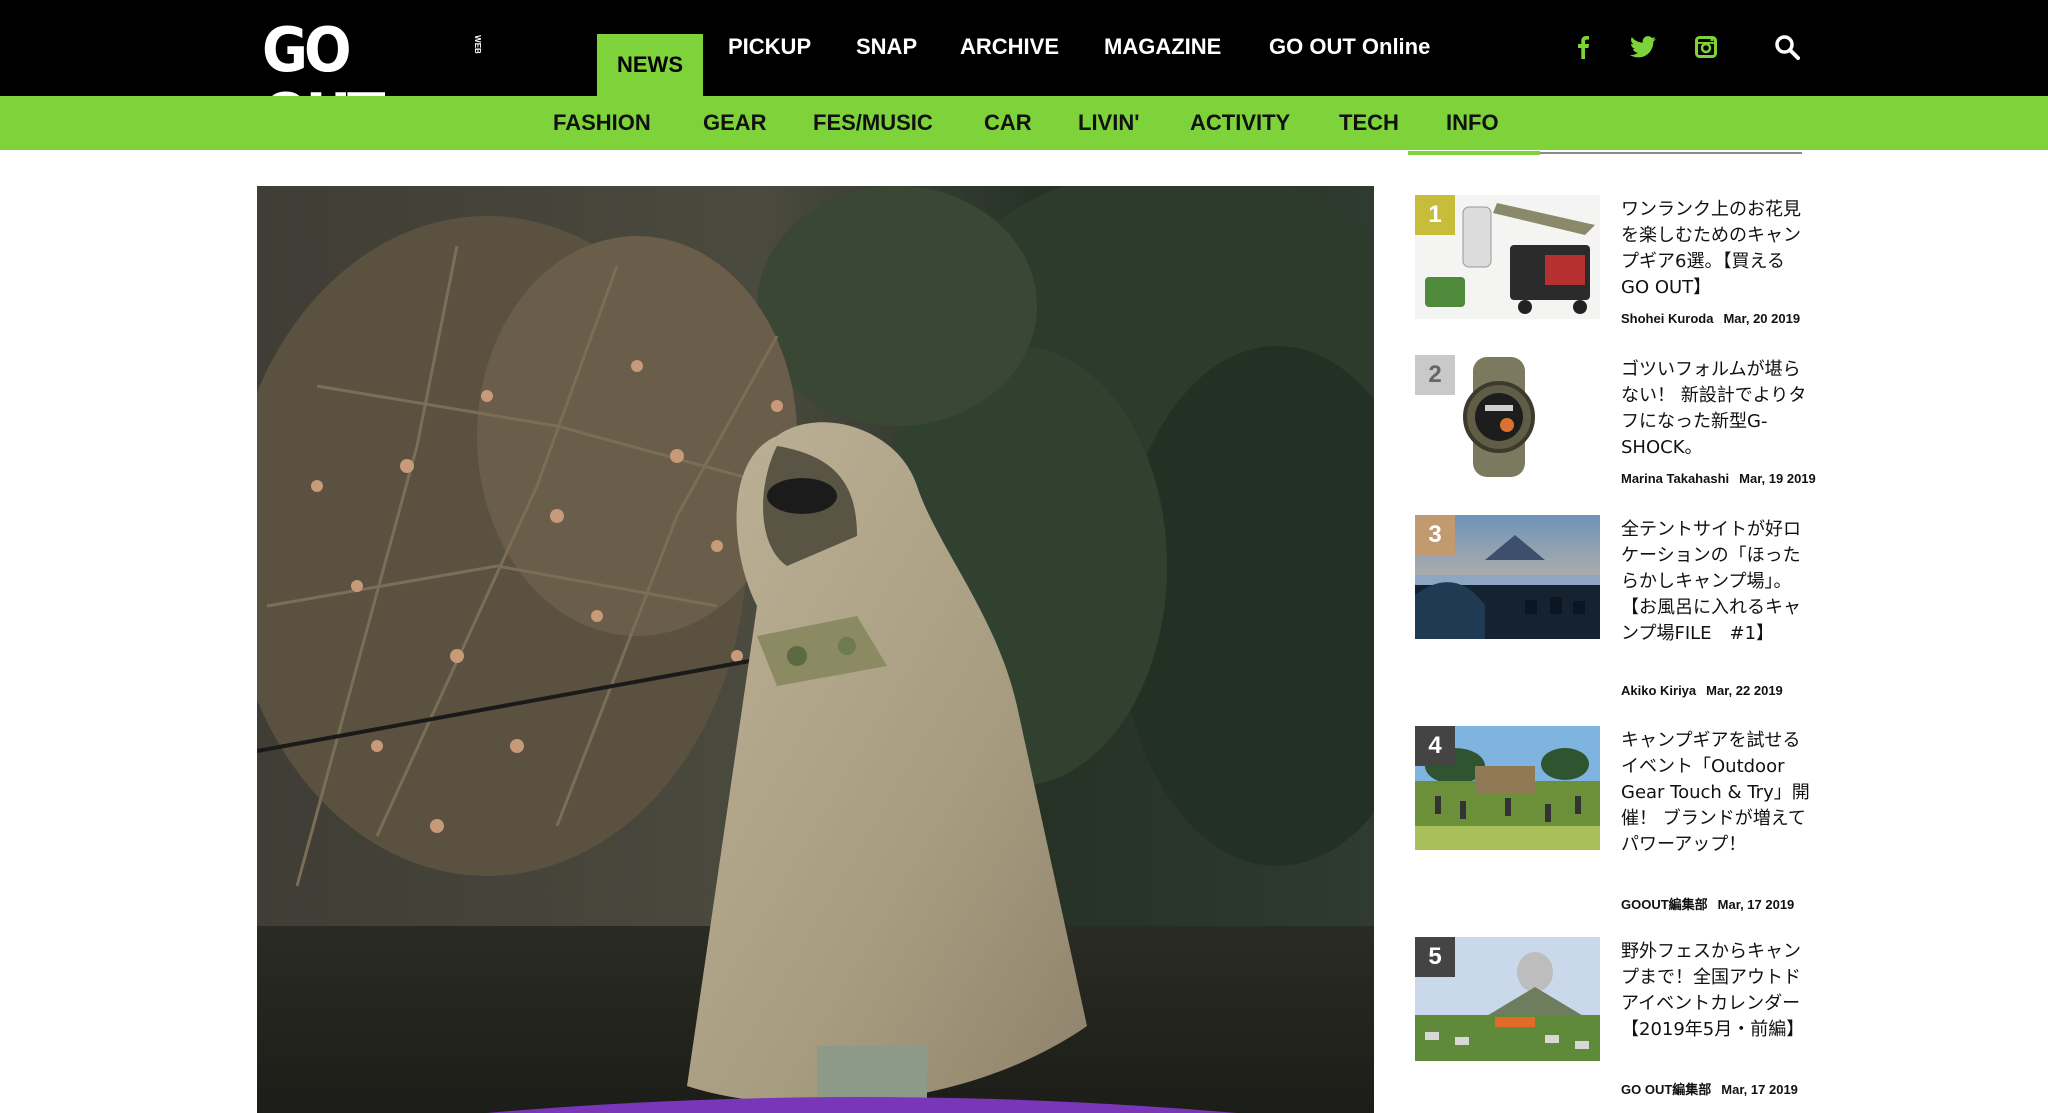  Describe the element at coordinates (1667, 318) in the screenshot. I see `ranking-author: Shohei Kuroda` at that location.